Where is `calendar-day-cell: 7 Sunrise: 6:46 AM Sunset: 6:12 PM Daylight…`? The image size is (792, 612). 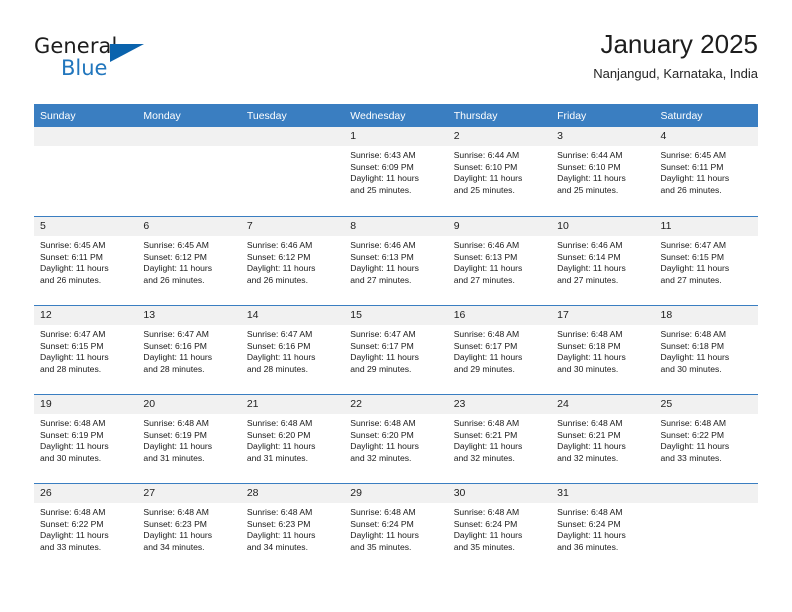
calendar-day-cell: 7 Sunrise: 6:46 AM Sunset: 6:12 PM Daylight… is located at coordinates (292, 260).